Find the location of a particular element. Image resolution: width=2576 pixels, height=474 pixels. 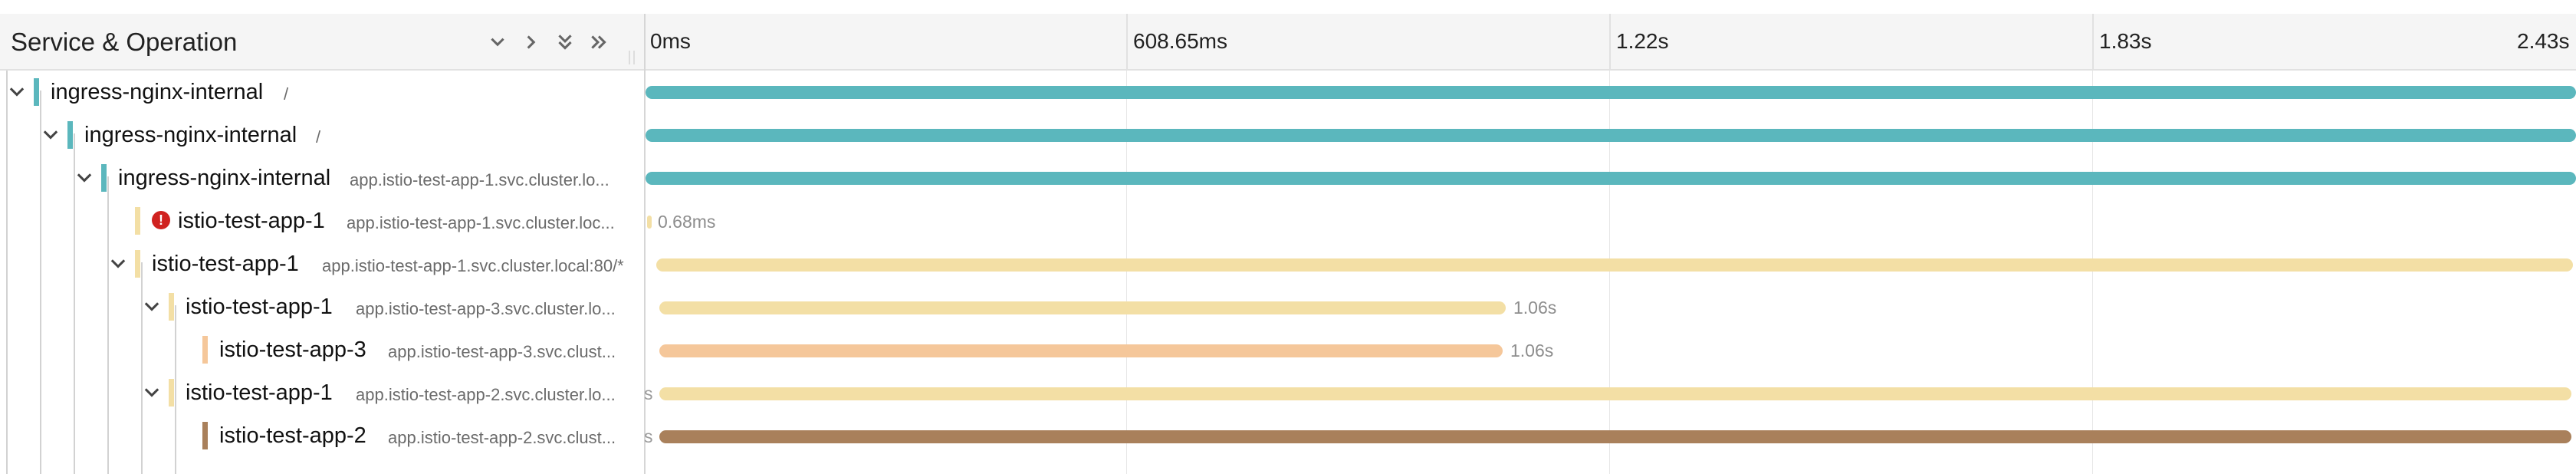

timeline-header: 0ms 608.65ms 1.22s 1.83s 2.43s is located at coordinates (1611, 42).